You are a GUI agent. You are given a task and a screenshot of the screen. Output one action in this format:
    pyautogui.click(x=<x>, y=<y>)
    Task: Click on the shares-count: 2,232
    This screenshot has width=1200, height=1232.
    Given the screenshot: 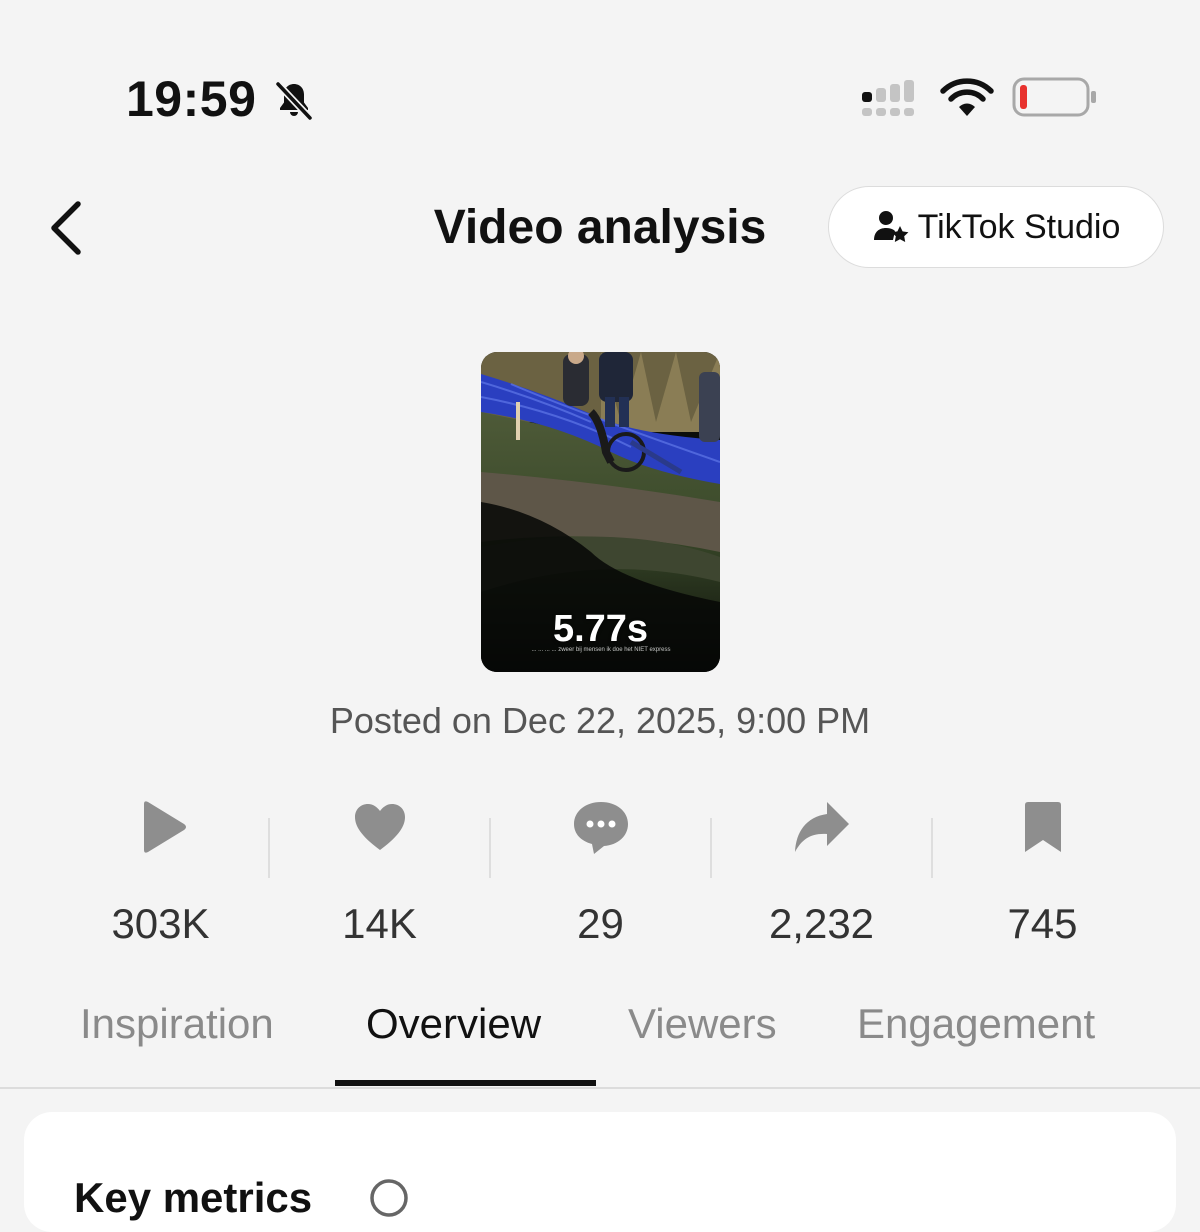 What is the action you would take?
    pyautogui.click(x=821, y=923)
    